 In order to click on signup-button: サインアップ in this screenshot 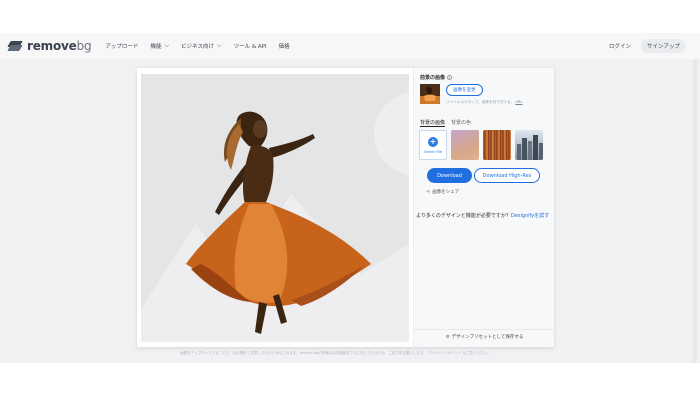, I will do `click(663, 46)`.